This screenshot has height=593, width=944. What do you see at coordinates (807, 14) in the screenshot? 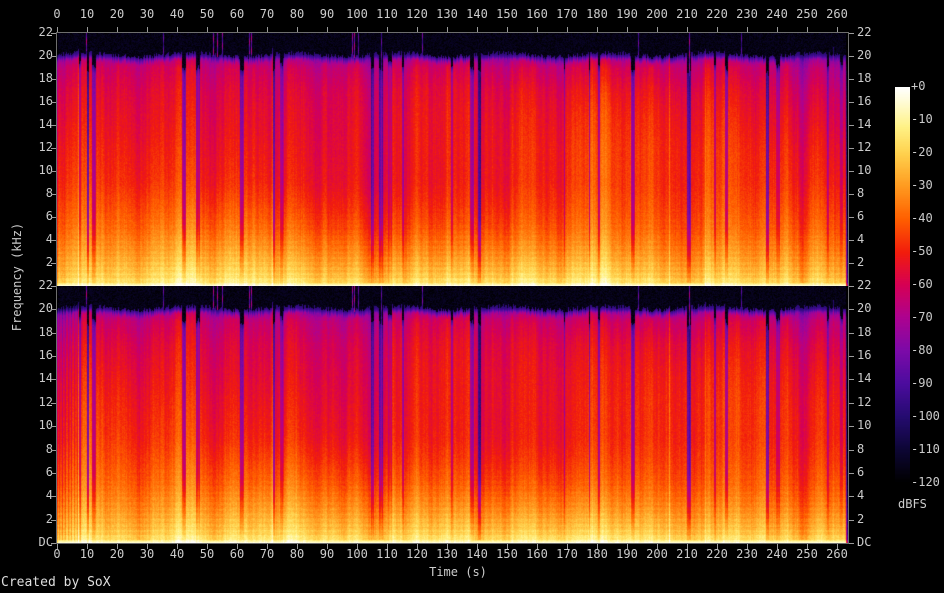
I see `time-tick-label-top: 250` at bounding box center [807, 14].